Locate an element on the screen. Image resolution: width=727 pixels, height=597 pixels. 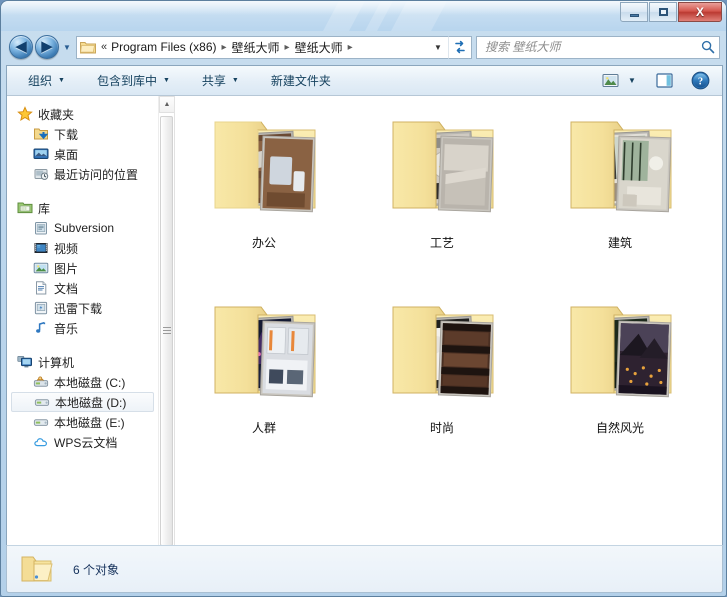
list-item: 办公 is located at coordinates (264, 196).